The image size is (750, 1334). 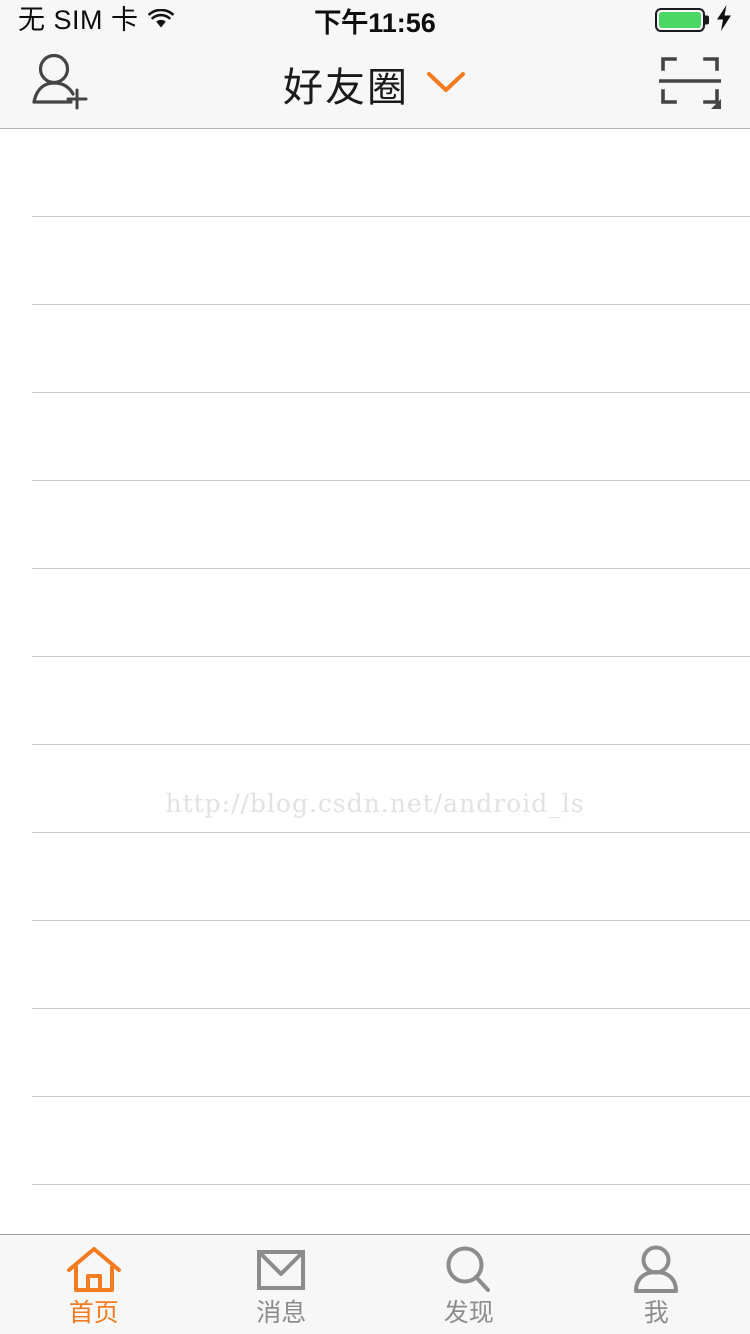 What do you see at coordinates (682, 20) in the screenshot?
I see `battery-icon` at bounding box center [682, 20].